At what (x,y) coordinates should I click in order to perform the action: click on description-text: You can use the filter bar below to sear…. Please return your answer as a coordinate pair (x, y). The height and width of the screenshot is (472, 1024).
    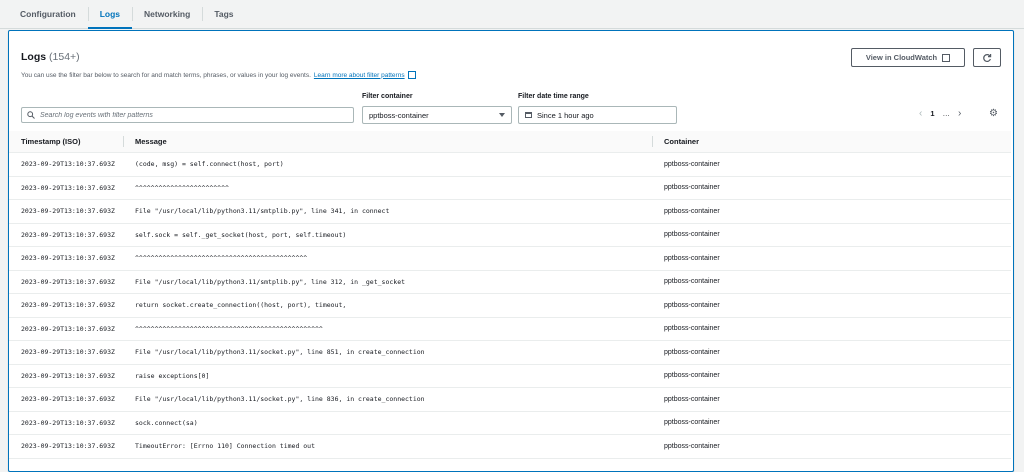
    Looking at the image, I should click on (166, 75).